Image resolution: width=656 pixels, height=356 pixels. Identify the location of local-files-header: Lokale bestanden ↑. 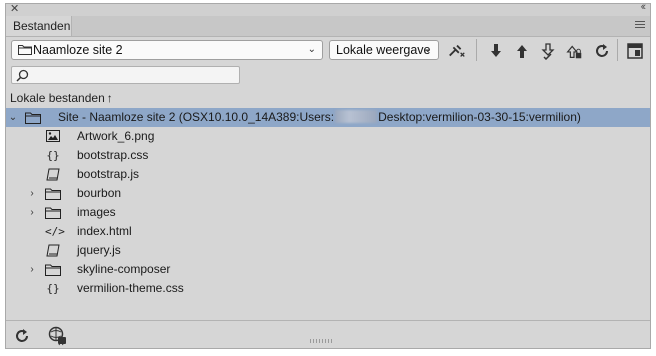
(61, 98).